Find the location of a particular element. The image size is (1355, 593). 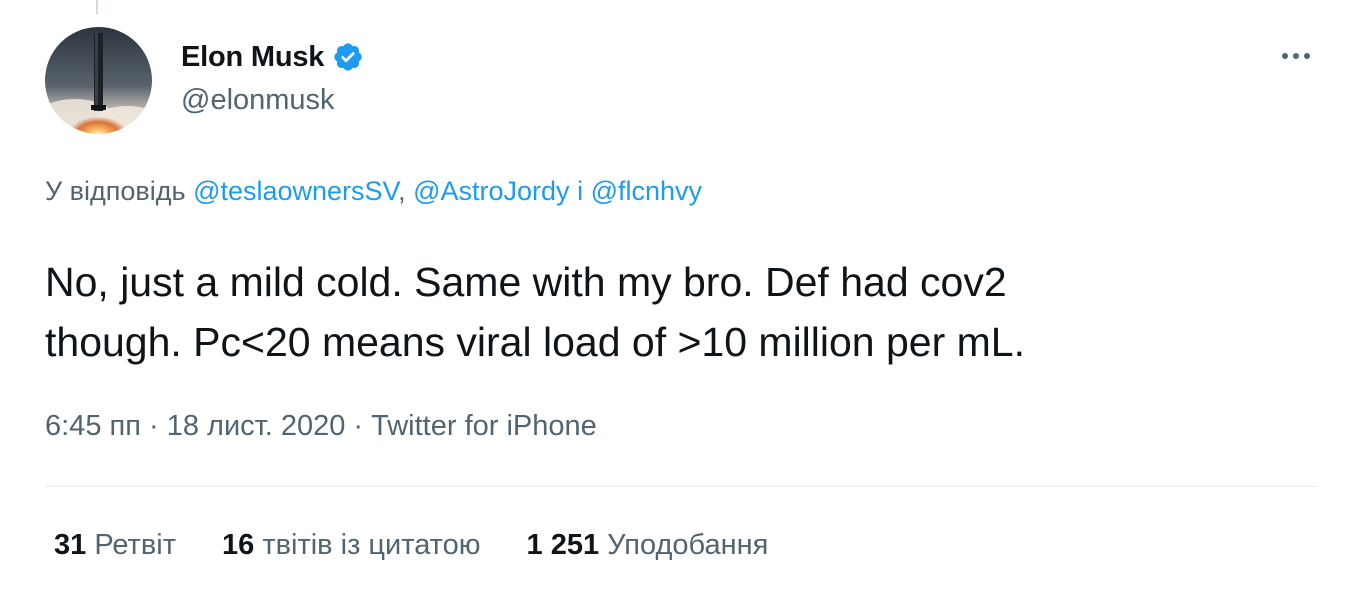

avatar is located at coordinates (98, 80).